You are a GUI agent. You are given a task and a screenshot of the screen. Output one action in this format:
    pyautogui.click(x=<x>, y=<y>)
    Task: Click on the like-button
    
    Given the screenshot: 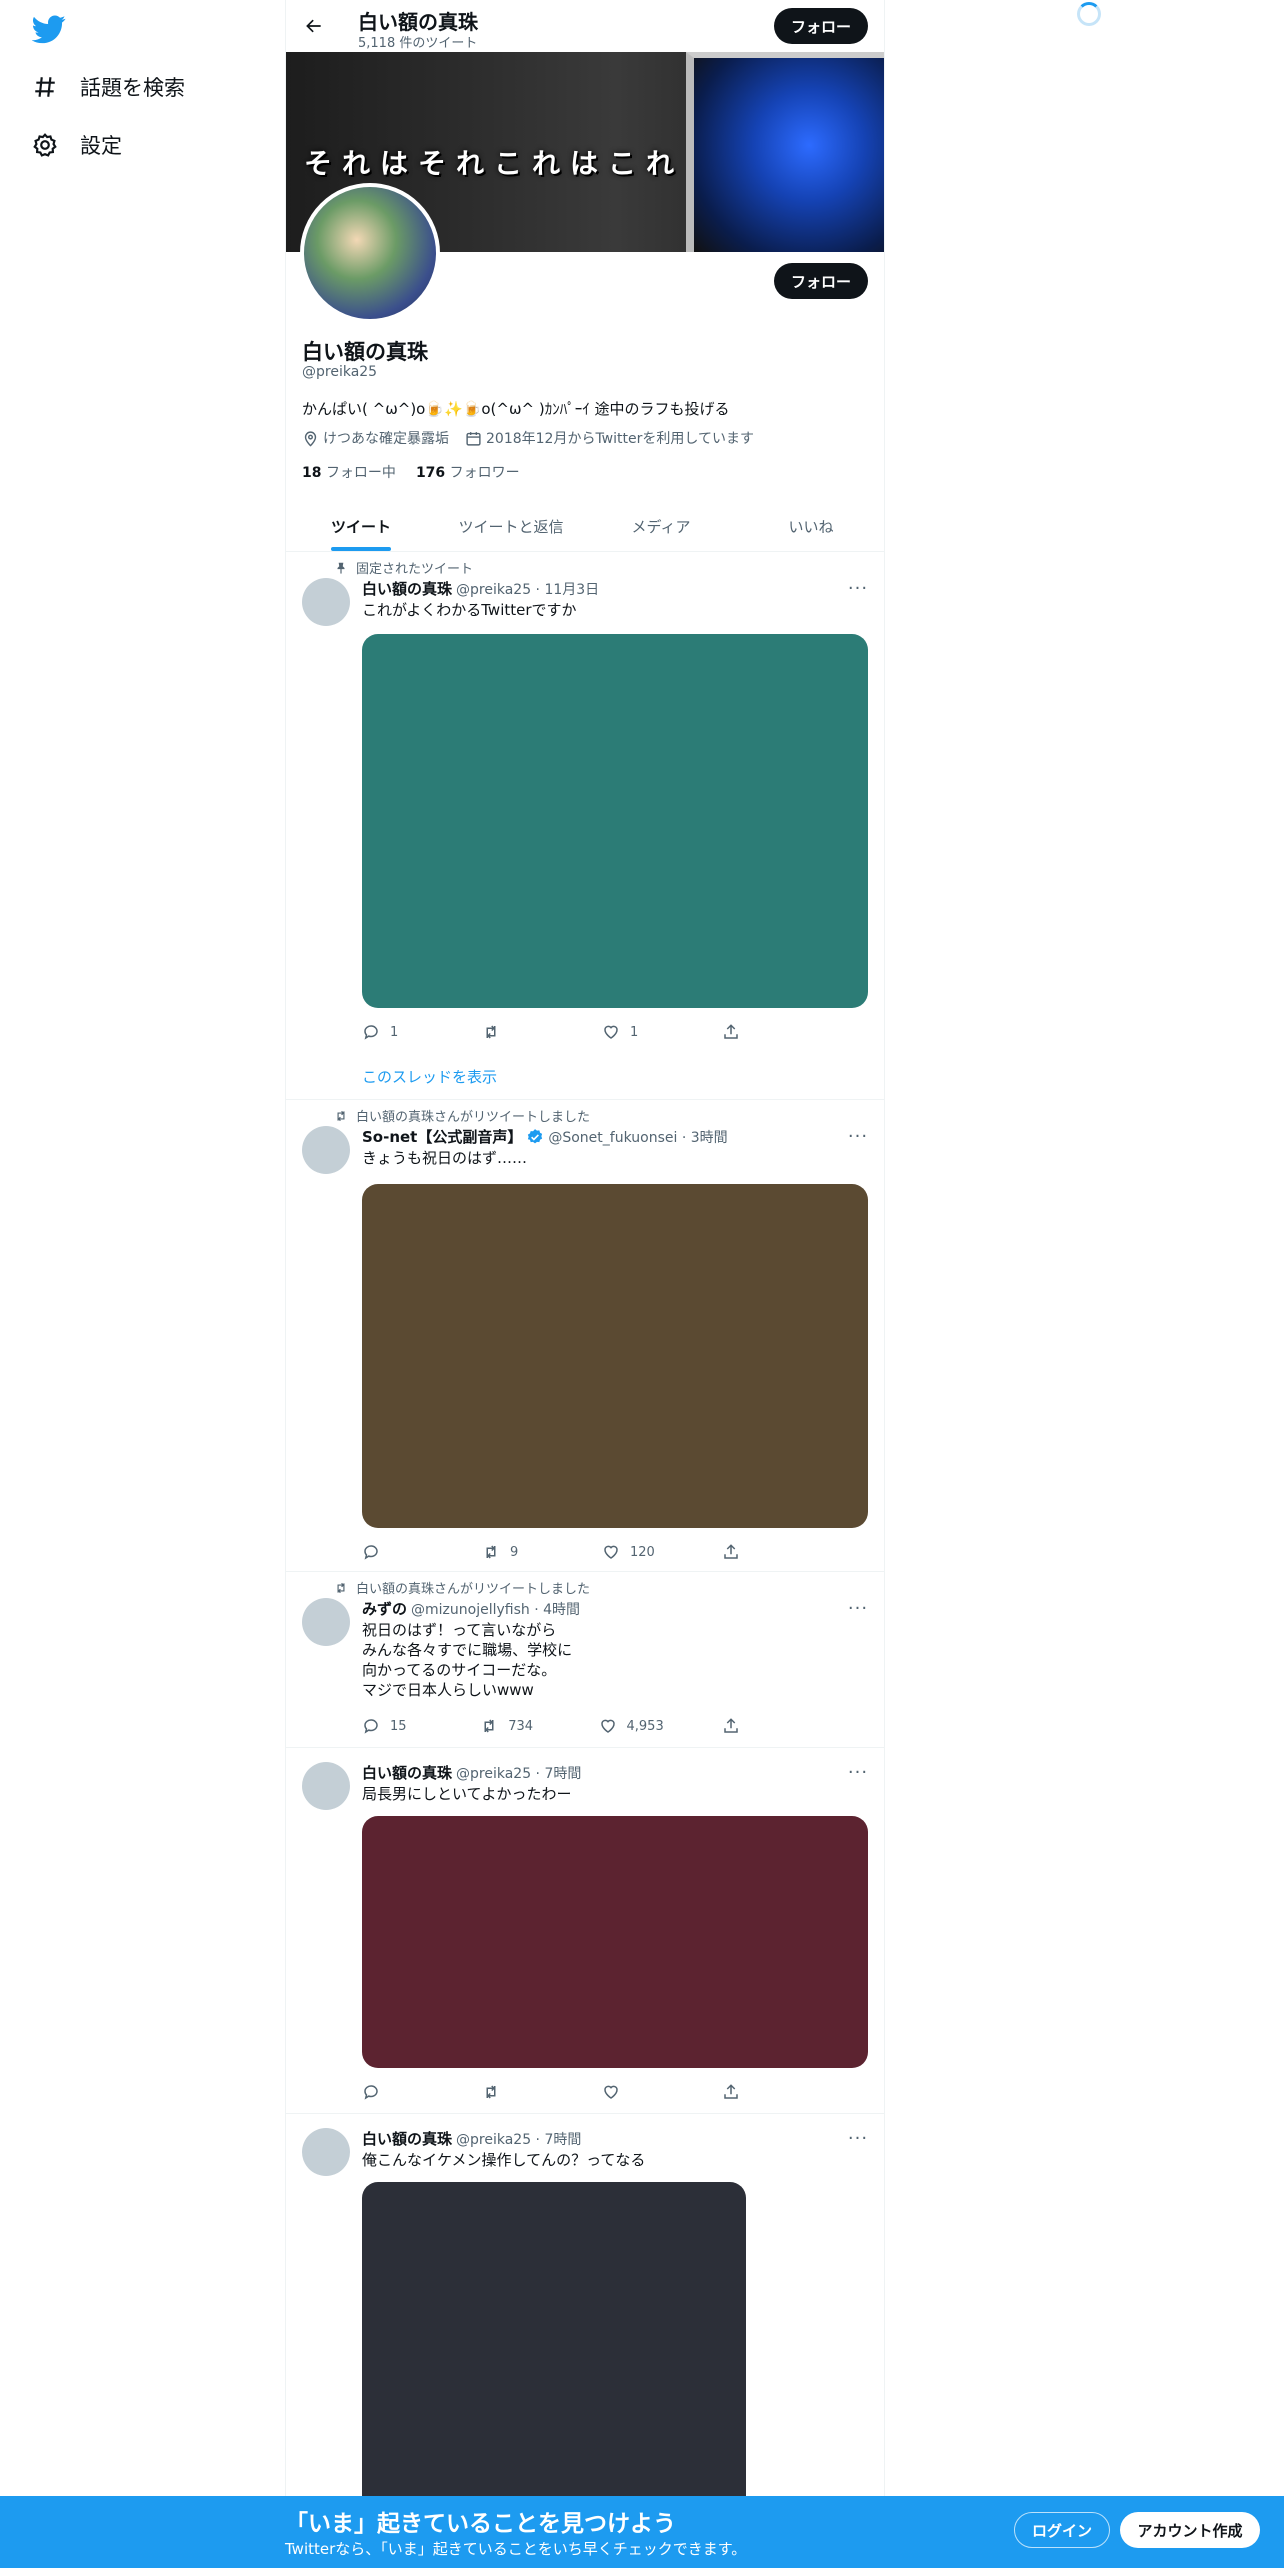 What is the action you would take?
    pyautogui.click(x=632, y=2092)
    